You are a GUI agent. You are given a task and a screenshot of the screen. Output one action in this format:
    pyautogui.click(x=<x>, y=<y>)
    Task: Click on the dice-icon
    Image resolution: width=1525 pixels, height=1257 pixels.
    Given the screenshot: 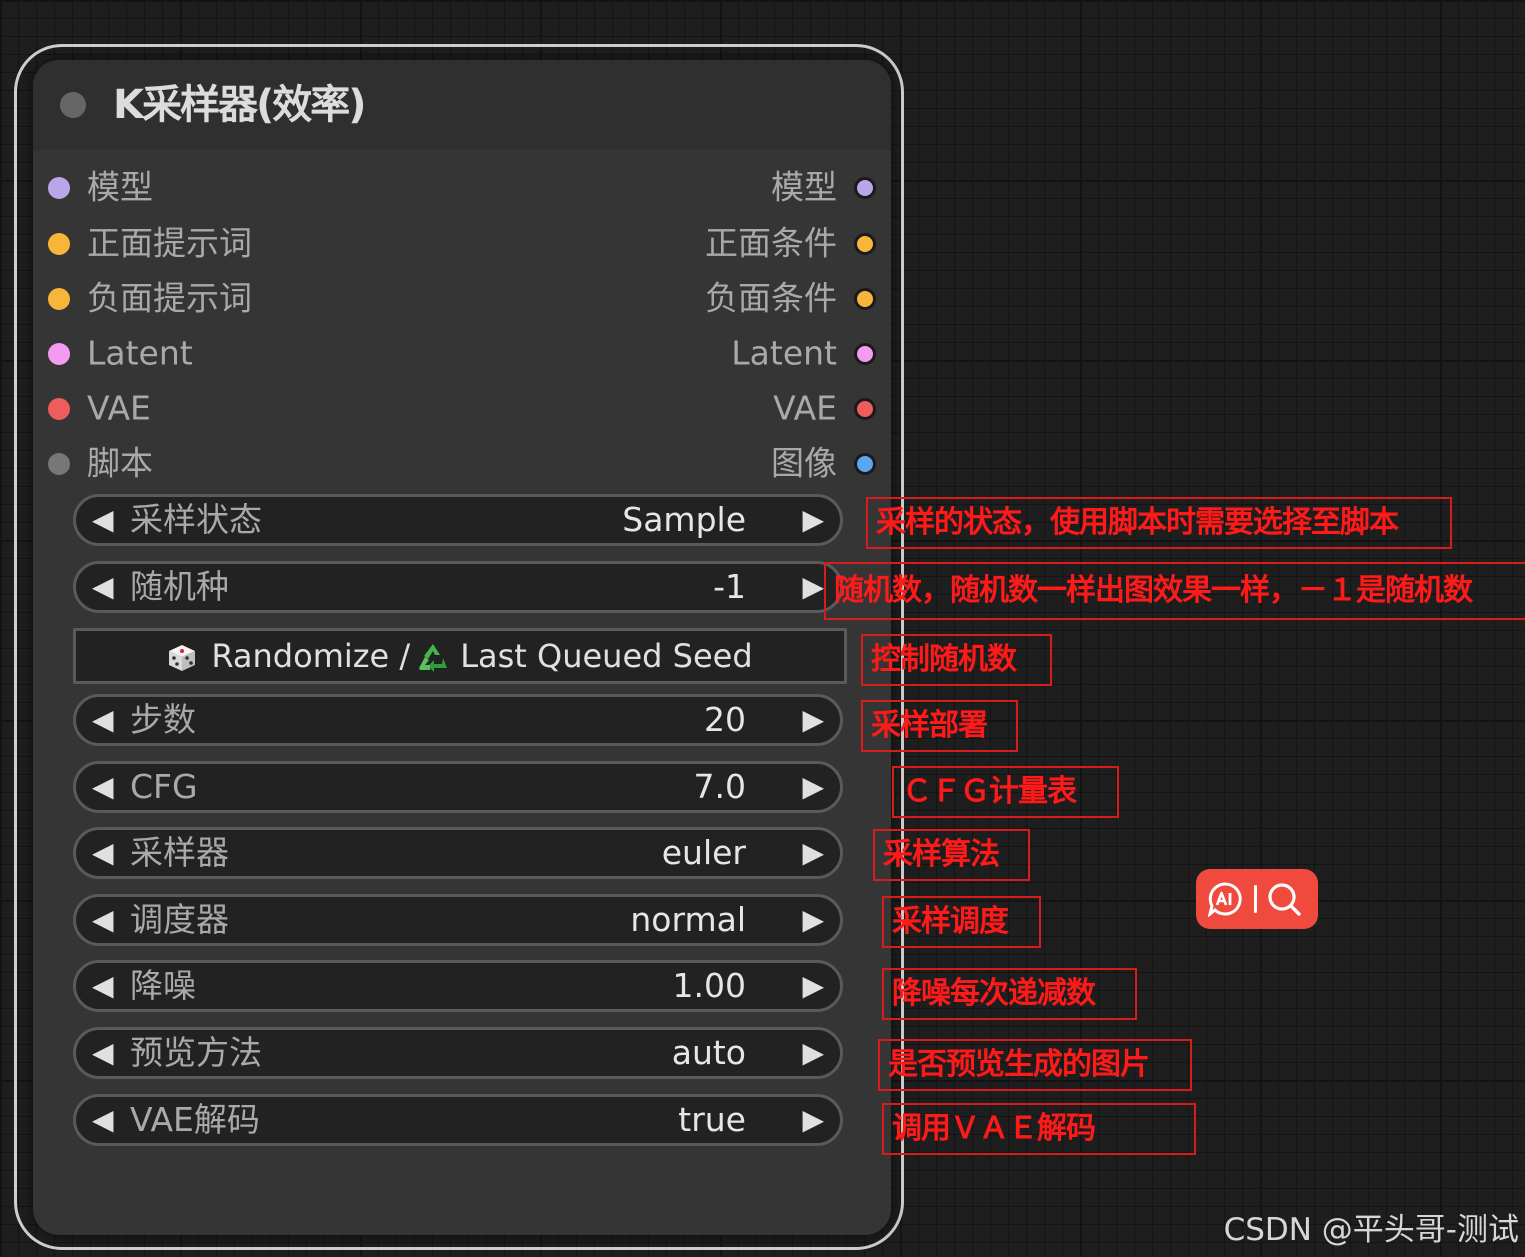 What is the action you would take?
    pyautogui.click(x=182, y=658)
    